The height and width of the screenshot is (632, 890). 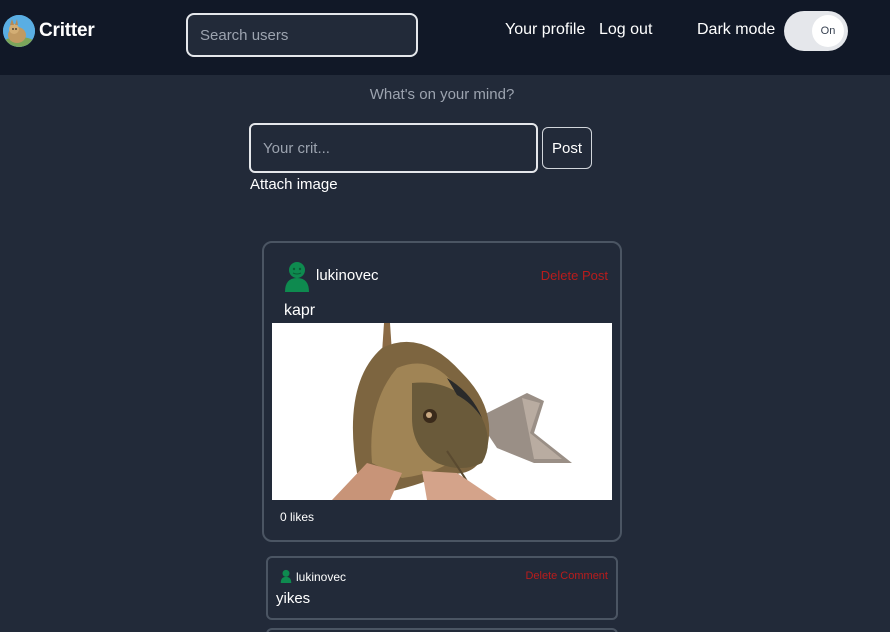 What do you see at coordinates (567, 148) in the screenshot?
I see `post-button: Post` at bounding box center [567, 148].